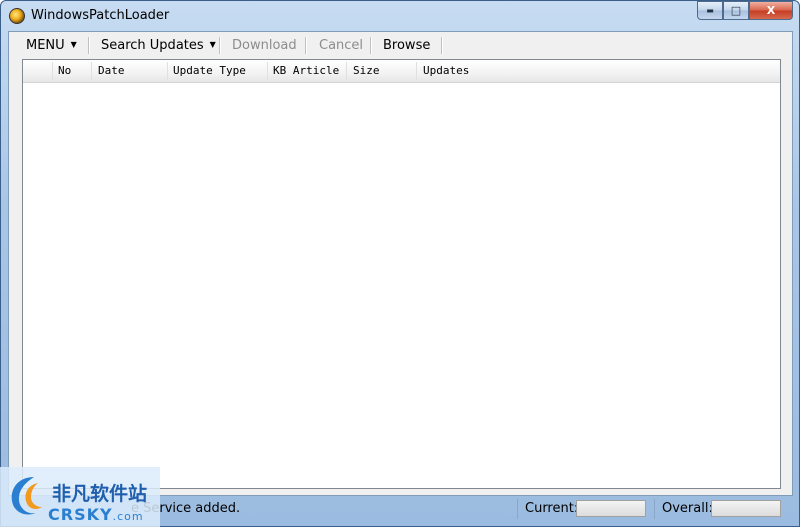 This screenshot has height=527, width=800. I want to click on current-label: Current:, so click(552, 508).